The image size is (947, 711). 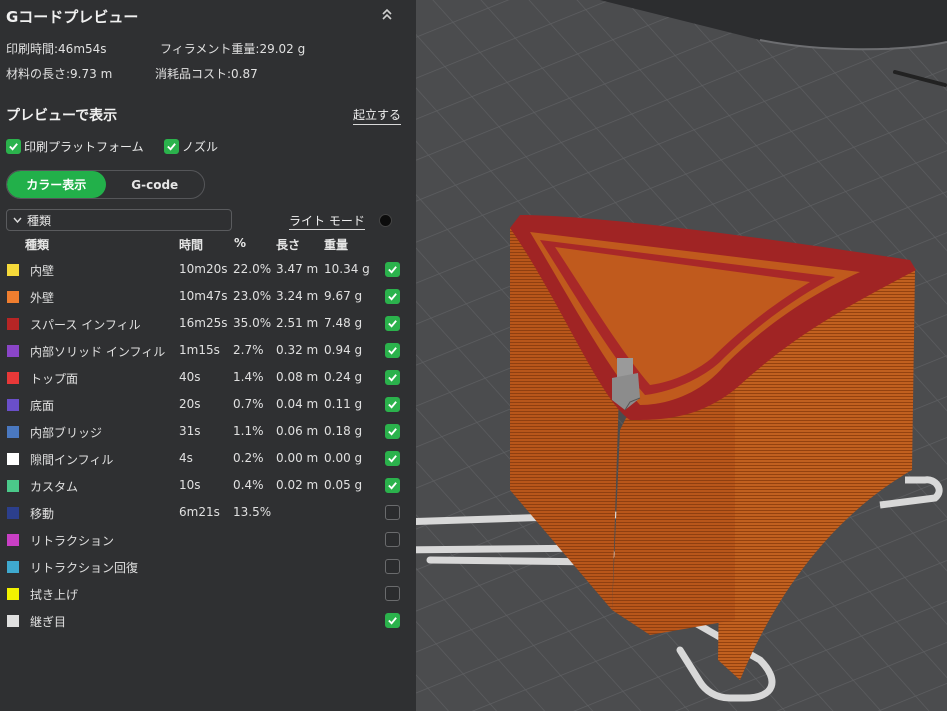 What do you see at coordinates (343, 377) in the screenshot?
I see `row-weight: 0.24 g` at bounding box center [343, 377].